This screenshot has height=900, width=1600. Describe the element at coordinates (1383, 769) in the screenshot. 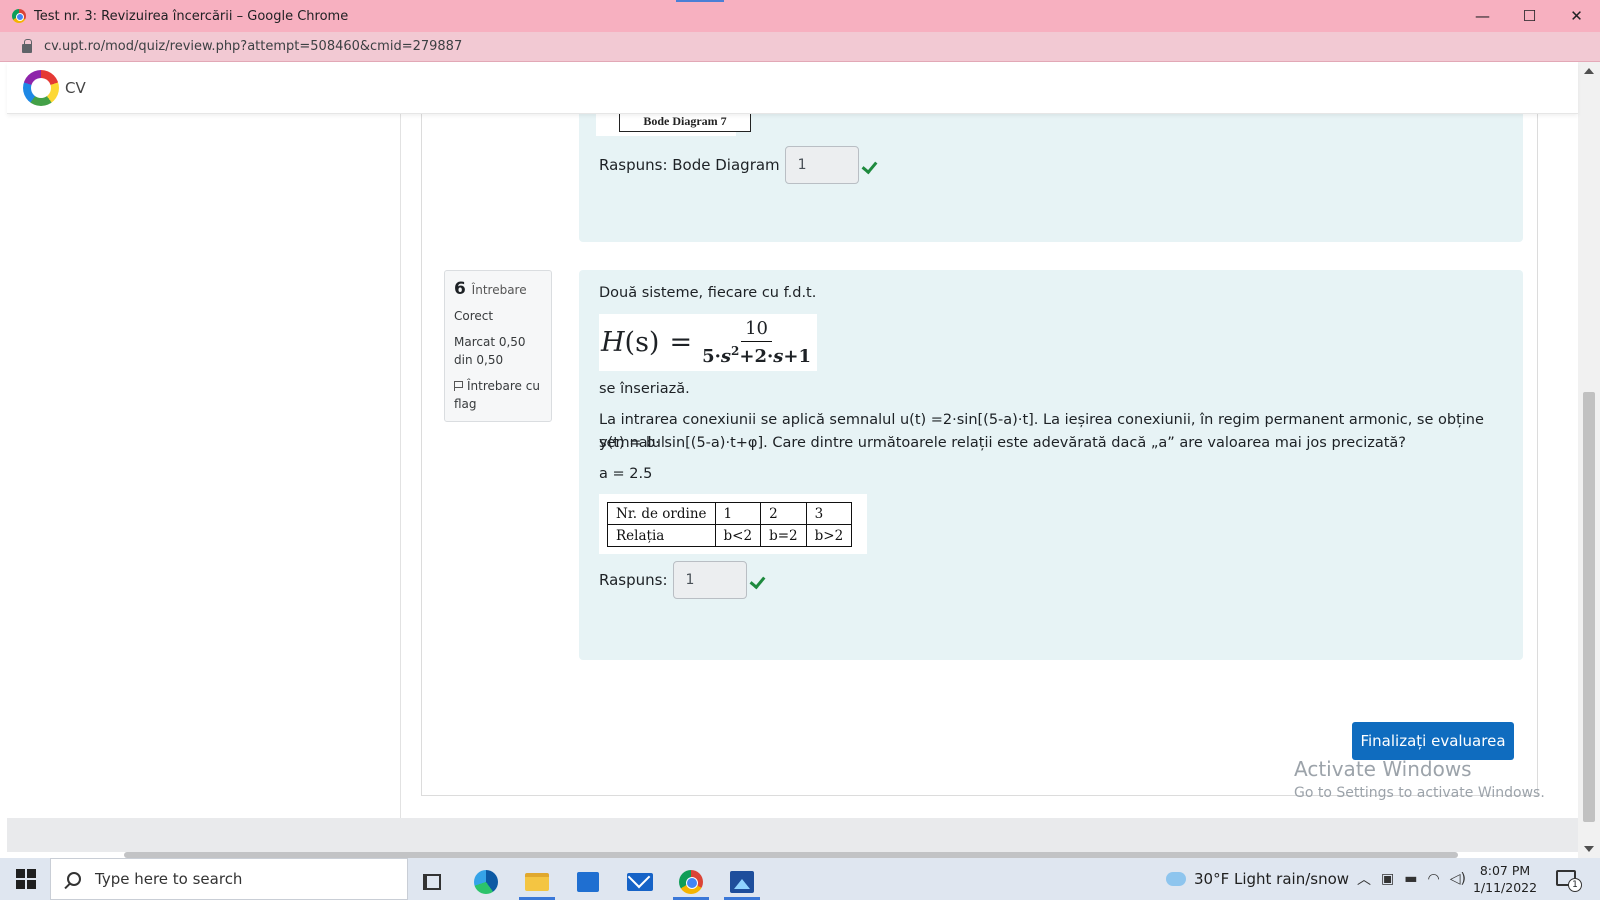

I see `activate-title: Activate Windows` at that location.